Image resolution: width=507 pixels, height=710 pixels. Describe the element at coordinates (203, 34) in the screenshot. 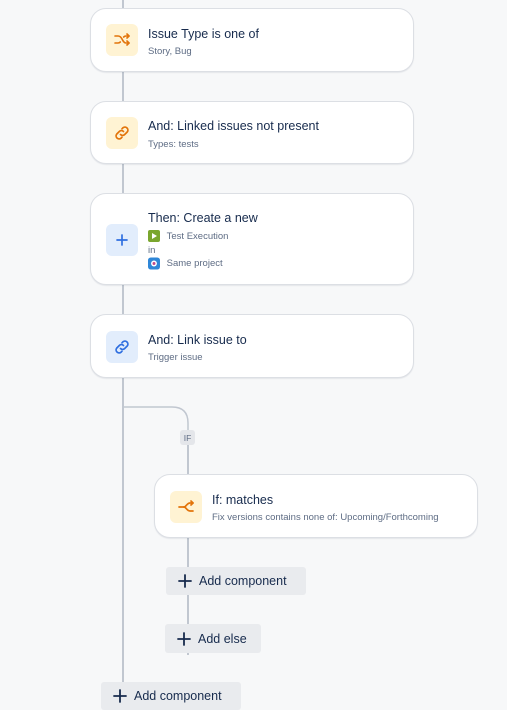

I see `card-title: Issue Type is one of` at that location.